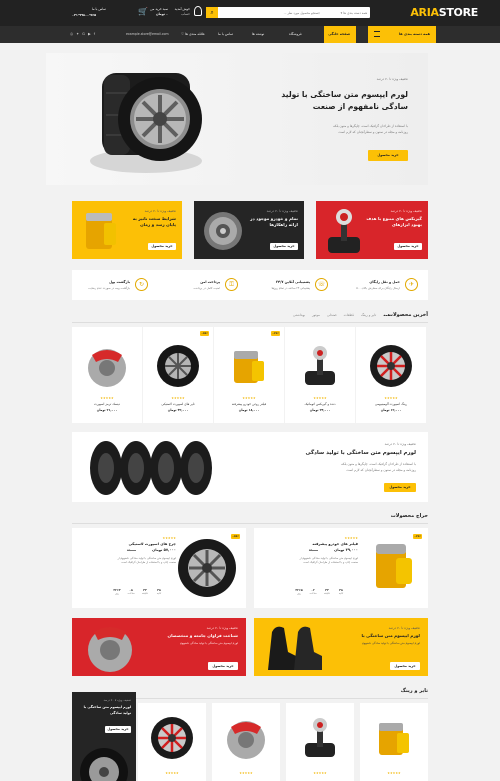  What do you see at coordinates (101, 231) in the screenshot?
I see `oil-filter-image` at bounding box center [101, 231].